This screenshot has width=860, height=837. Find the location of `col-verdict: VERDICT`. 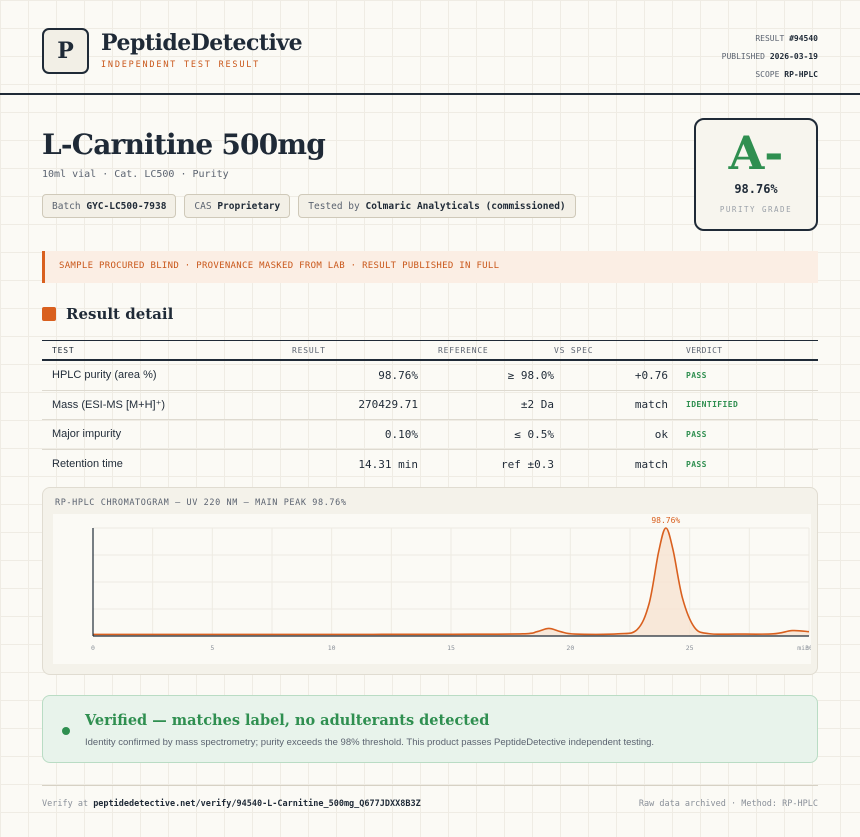

col-verdict: VERDICT is located at coordinates (704, 350).